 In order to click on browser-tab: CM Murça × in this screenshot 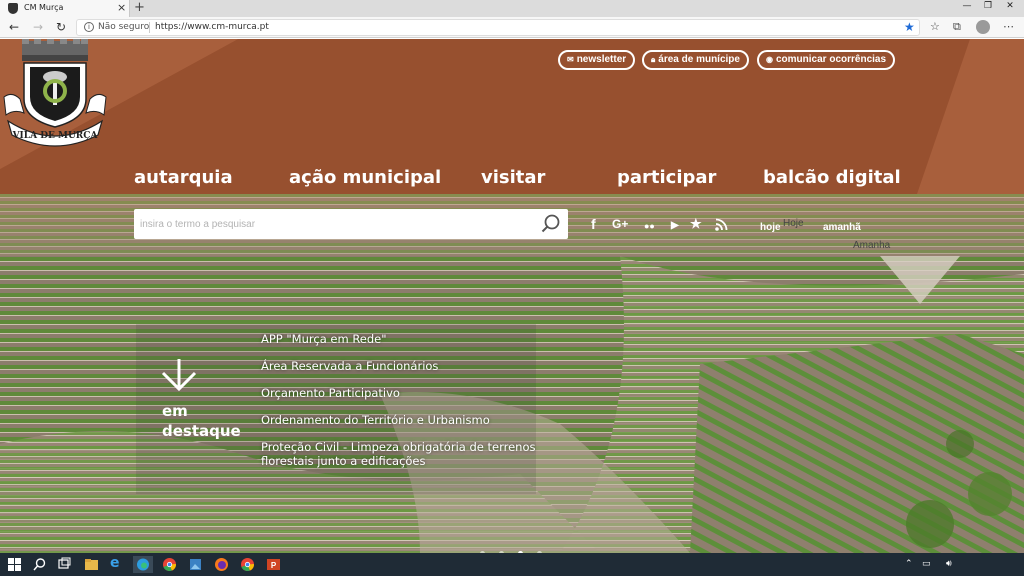, I will do `click(65, 8)`.